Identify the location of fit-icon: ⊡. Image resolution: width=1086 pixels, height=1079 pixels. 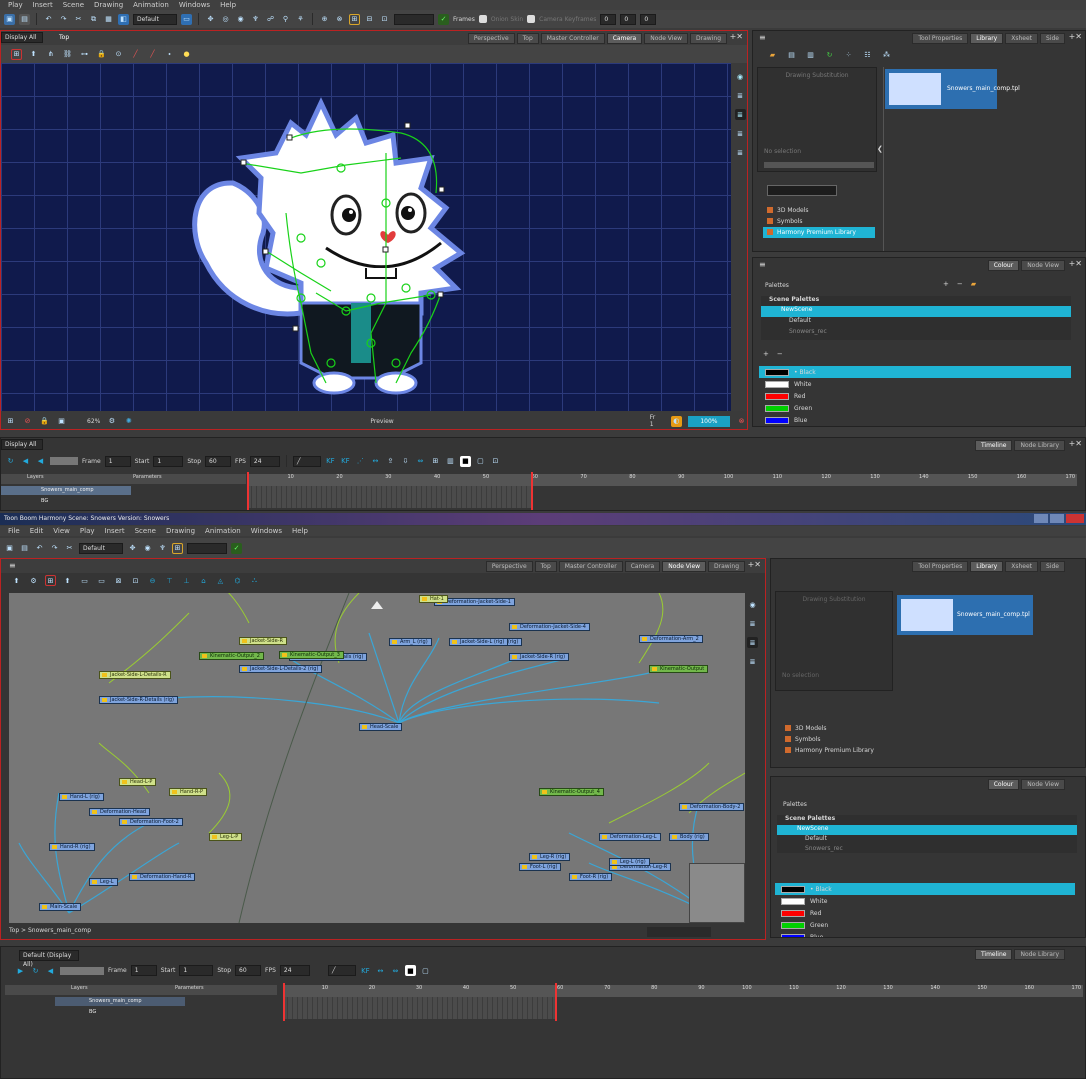
(495, 461).